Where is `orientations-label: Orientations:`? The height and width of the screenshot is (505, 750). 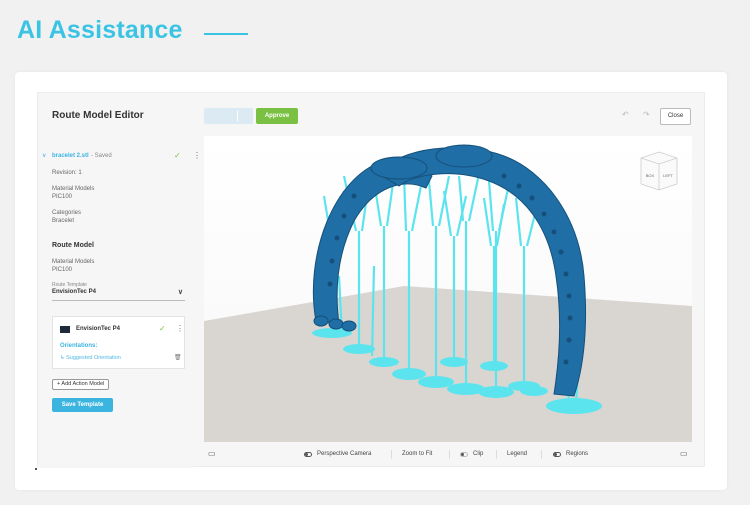
orientations-label: Orientations: is located at coordinates (79, 346).